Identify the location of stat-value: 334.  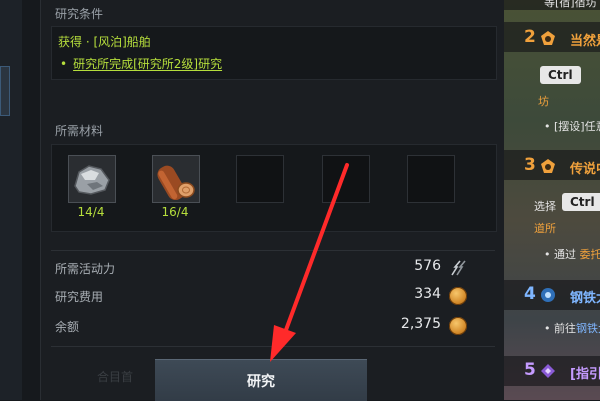
(427, 294).